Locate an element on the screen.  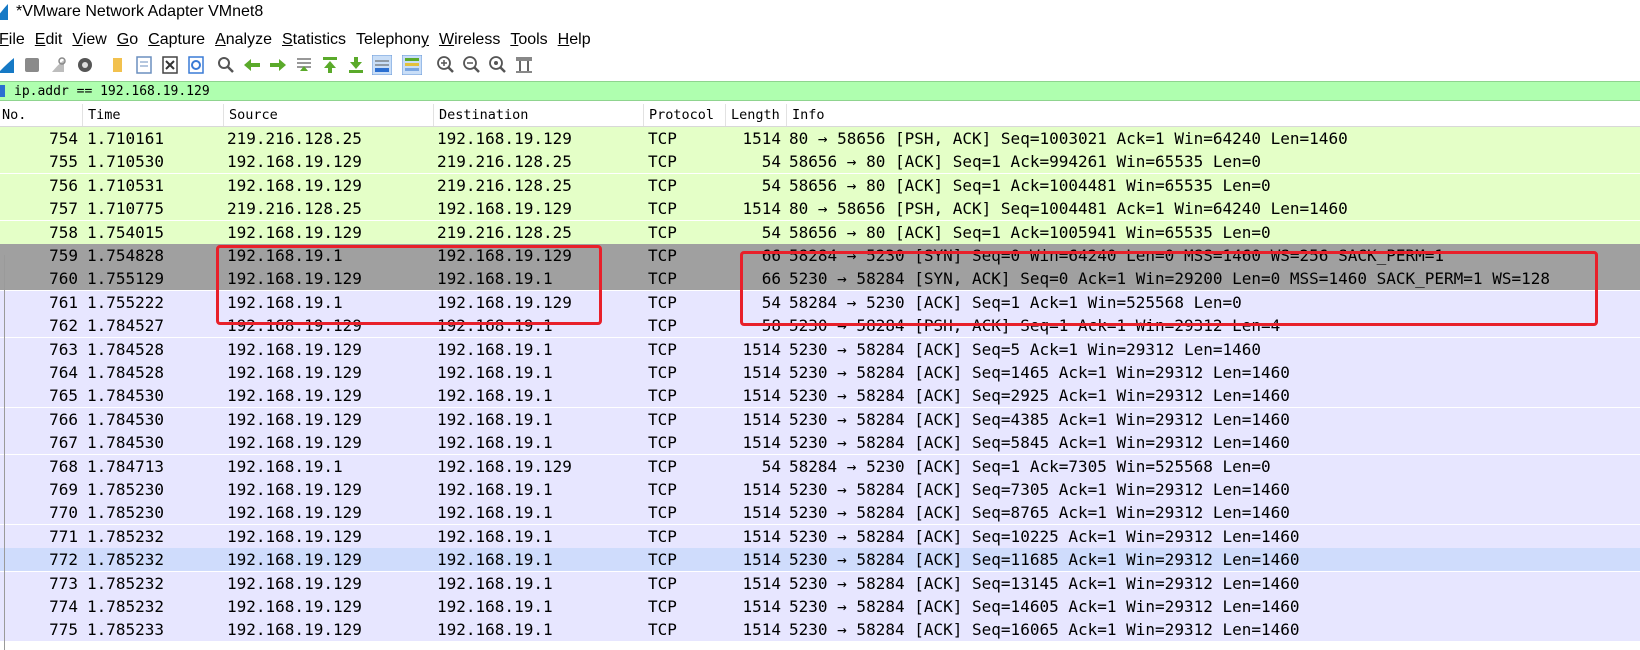
find-packet-icon is located at coordinates (226, 65).